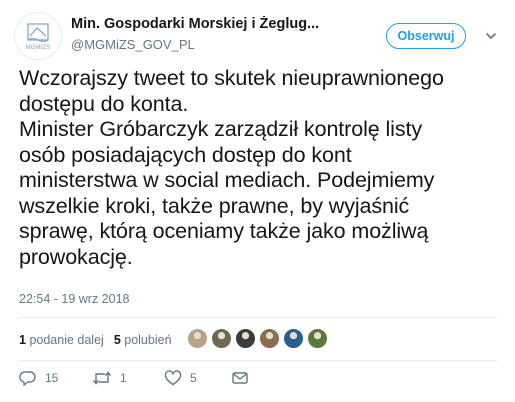 This screenshot has height=402, width=515. What do you see at coordinates (38, 378) in the screenshot?
I see `reply-action: 15` at bounding box center [38, 378].